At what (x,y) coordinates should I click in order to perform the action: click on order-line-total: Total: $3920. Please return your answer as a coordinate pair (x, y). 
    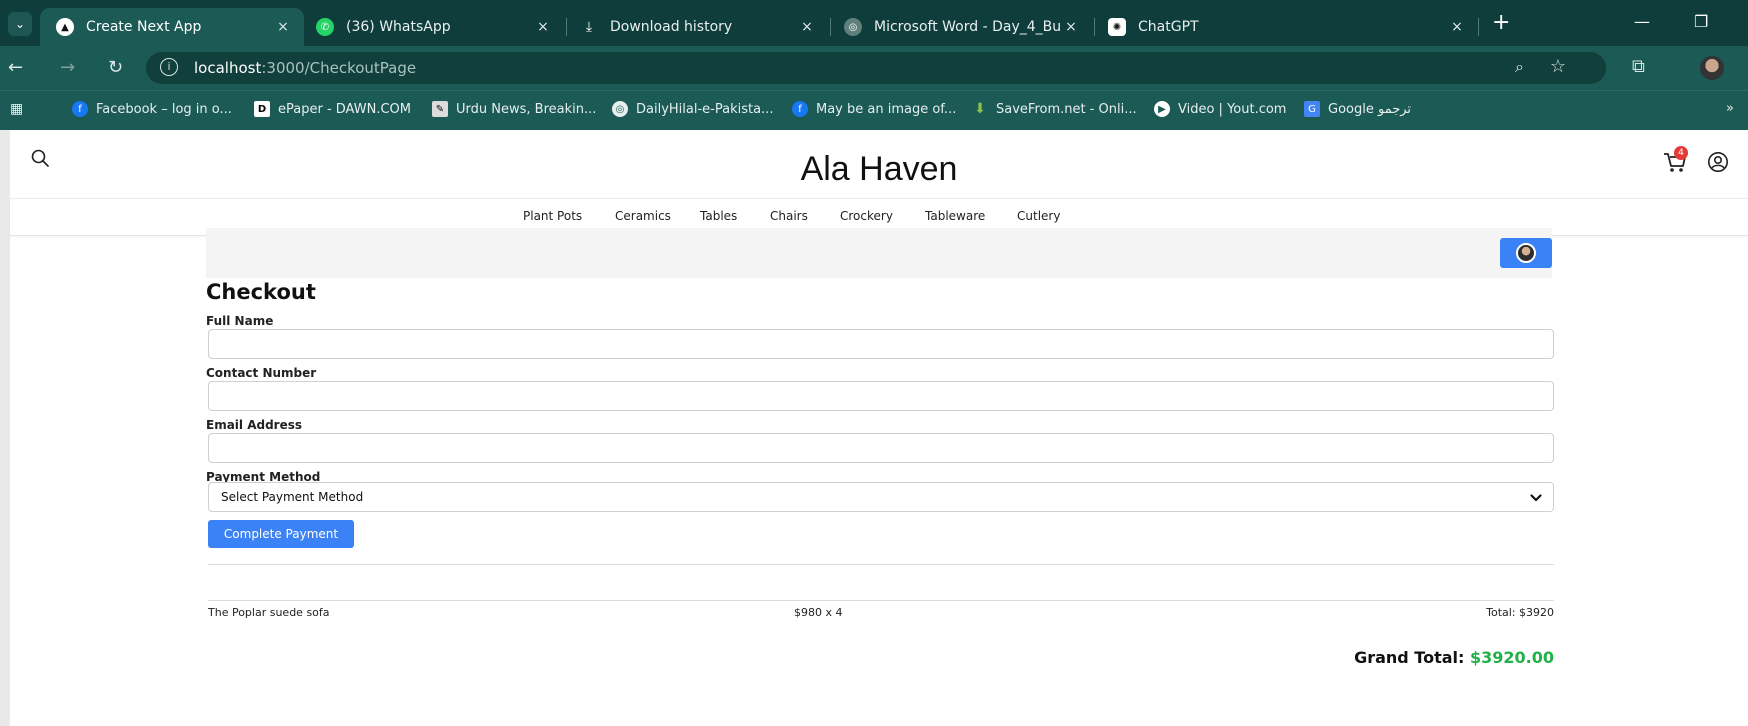
    Looking at the image, I should click on (1520, 612).